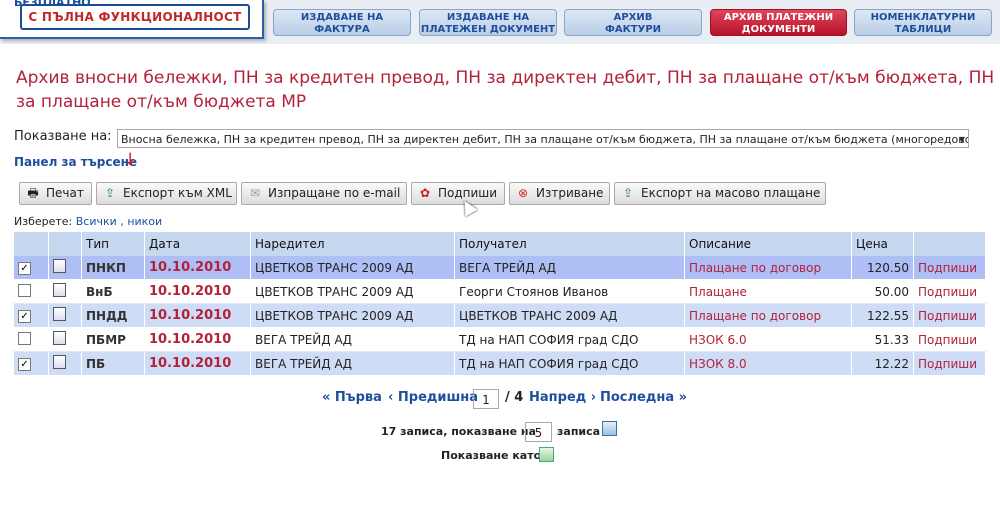 Image resolution: width=1000 pixels, height=510 pixels. Describe the element at coordinates (75, 162) in the screenshot. I see `search-panel-link: Панел за търсене` at that location.